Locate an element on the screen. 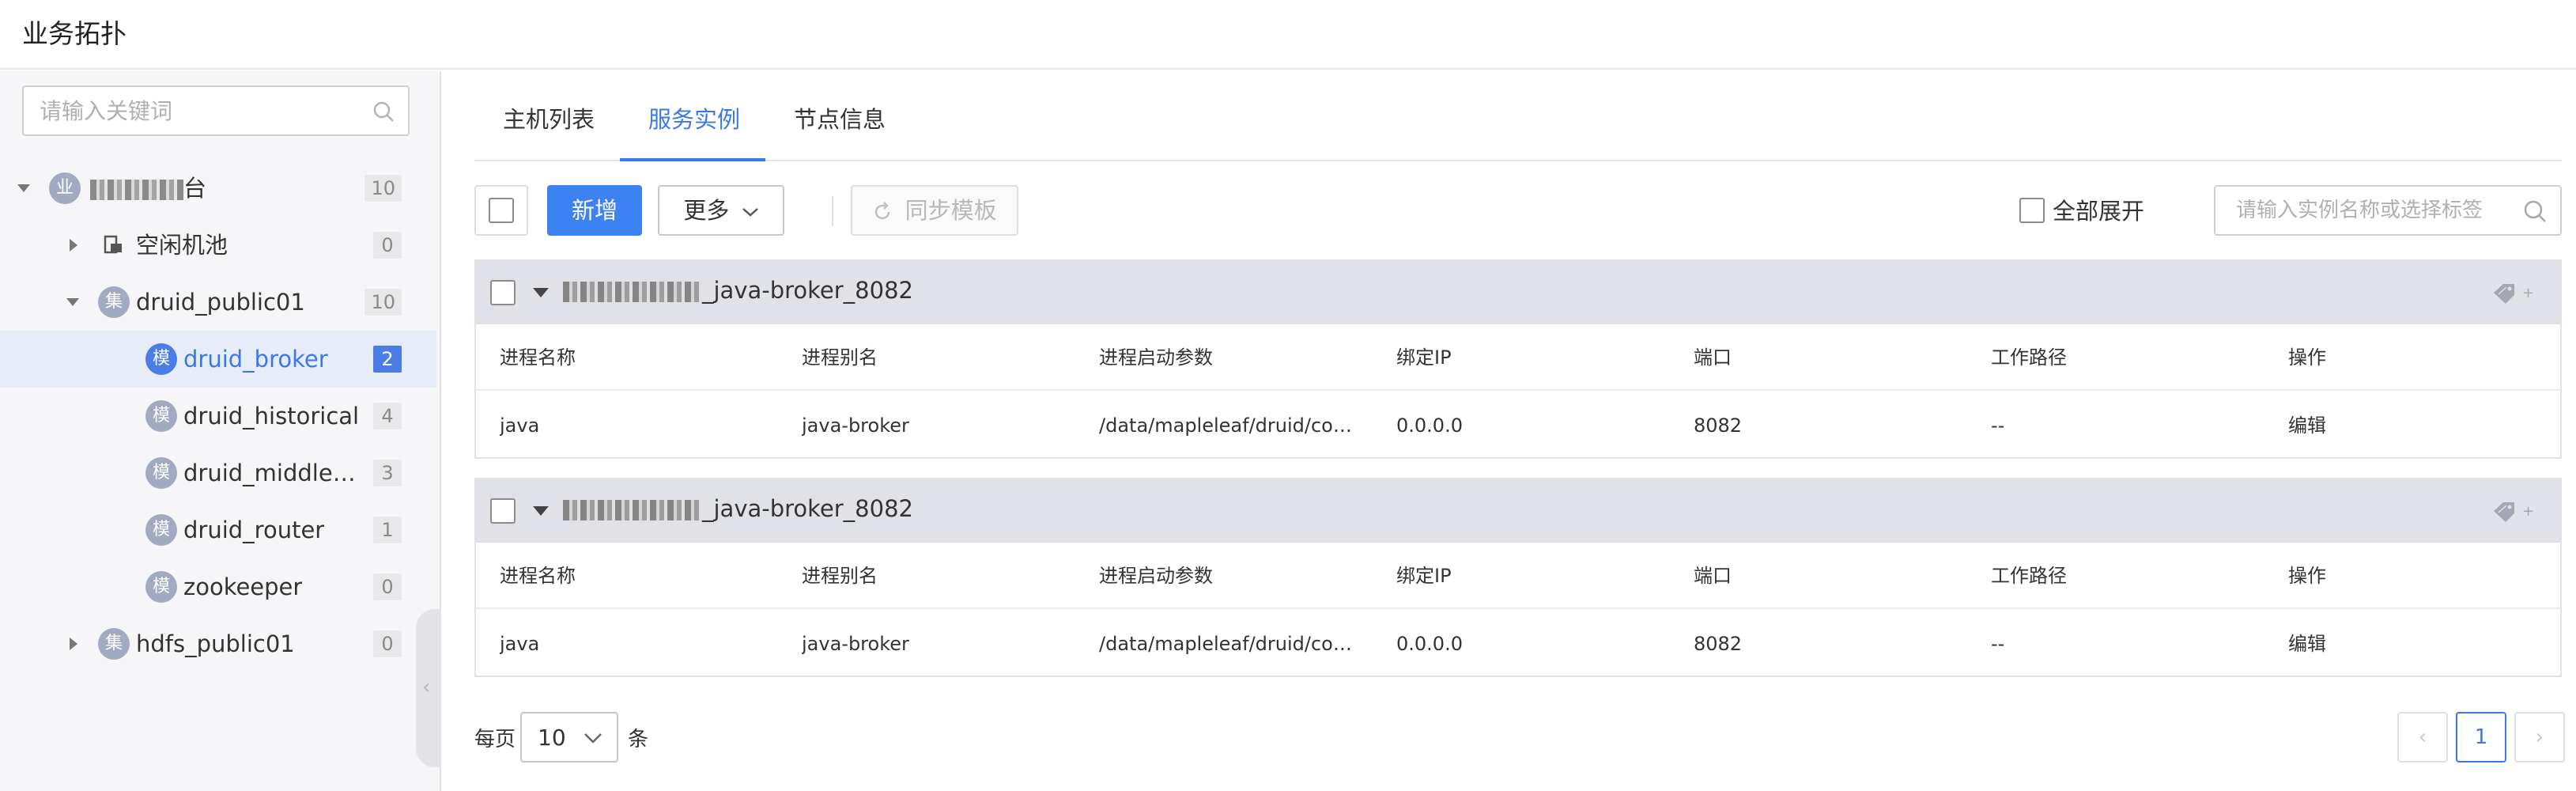  node-count: 2 is located at coordinates (387, 359).